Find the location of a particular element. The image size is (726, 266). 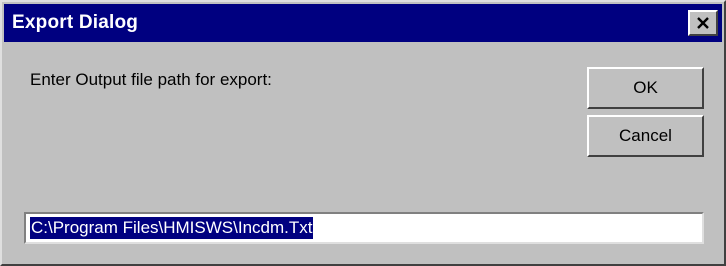

output-path-field: C:\Program Files\HMISWS\Incdm.Txt is located at coordinates (364, 228).